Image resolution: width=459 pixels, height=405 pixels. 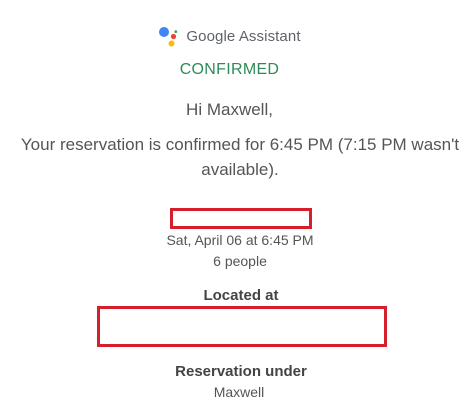 I want to click on brand-name: Google Assistant, so click(x=243, y=36).